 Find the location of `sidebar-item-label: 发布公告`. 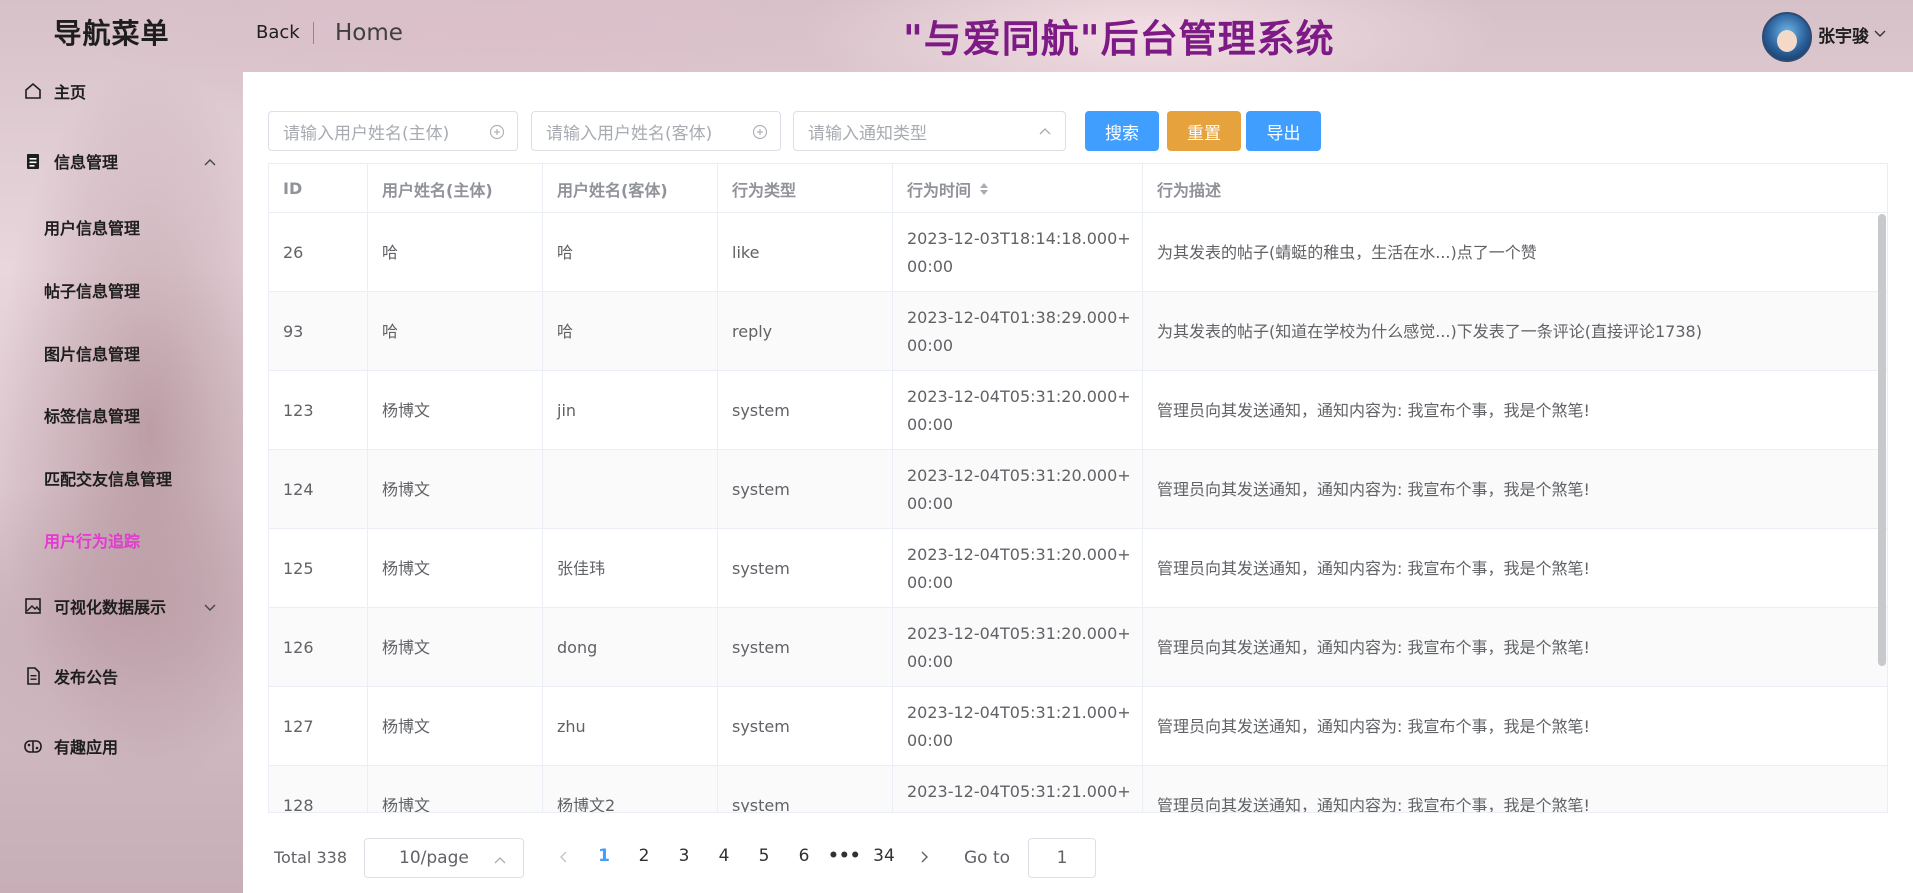

sidebar-item-label: 发布公告 is located at coordinates (86, 677).